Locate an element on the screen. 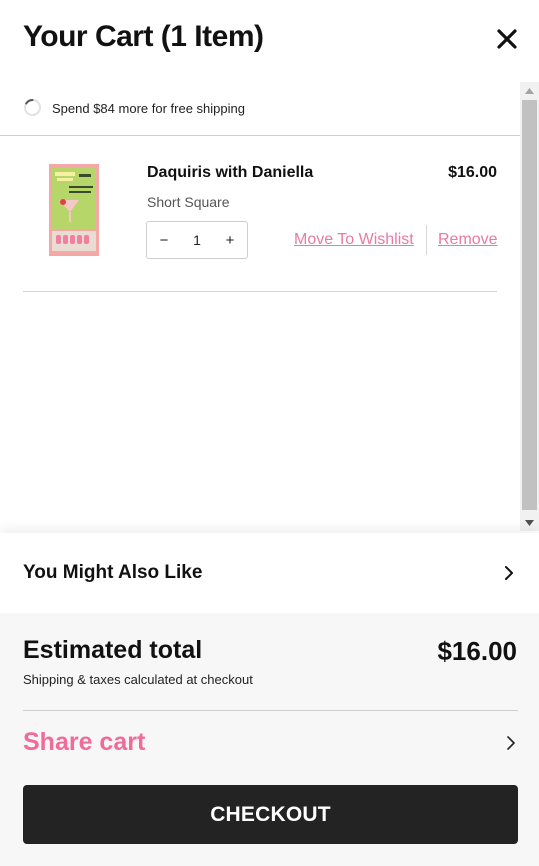 The image size is (539, 866). free-shipping-message: Spend $84 more for free shipping is located at coordinates (148, 108).